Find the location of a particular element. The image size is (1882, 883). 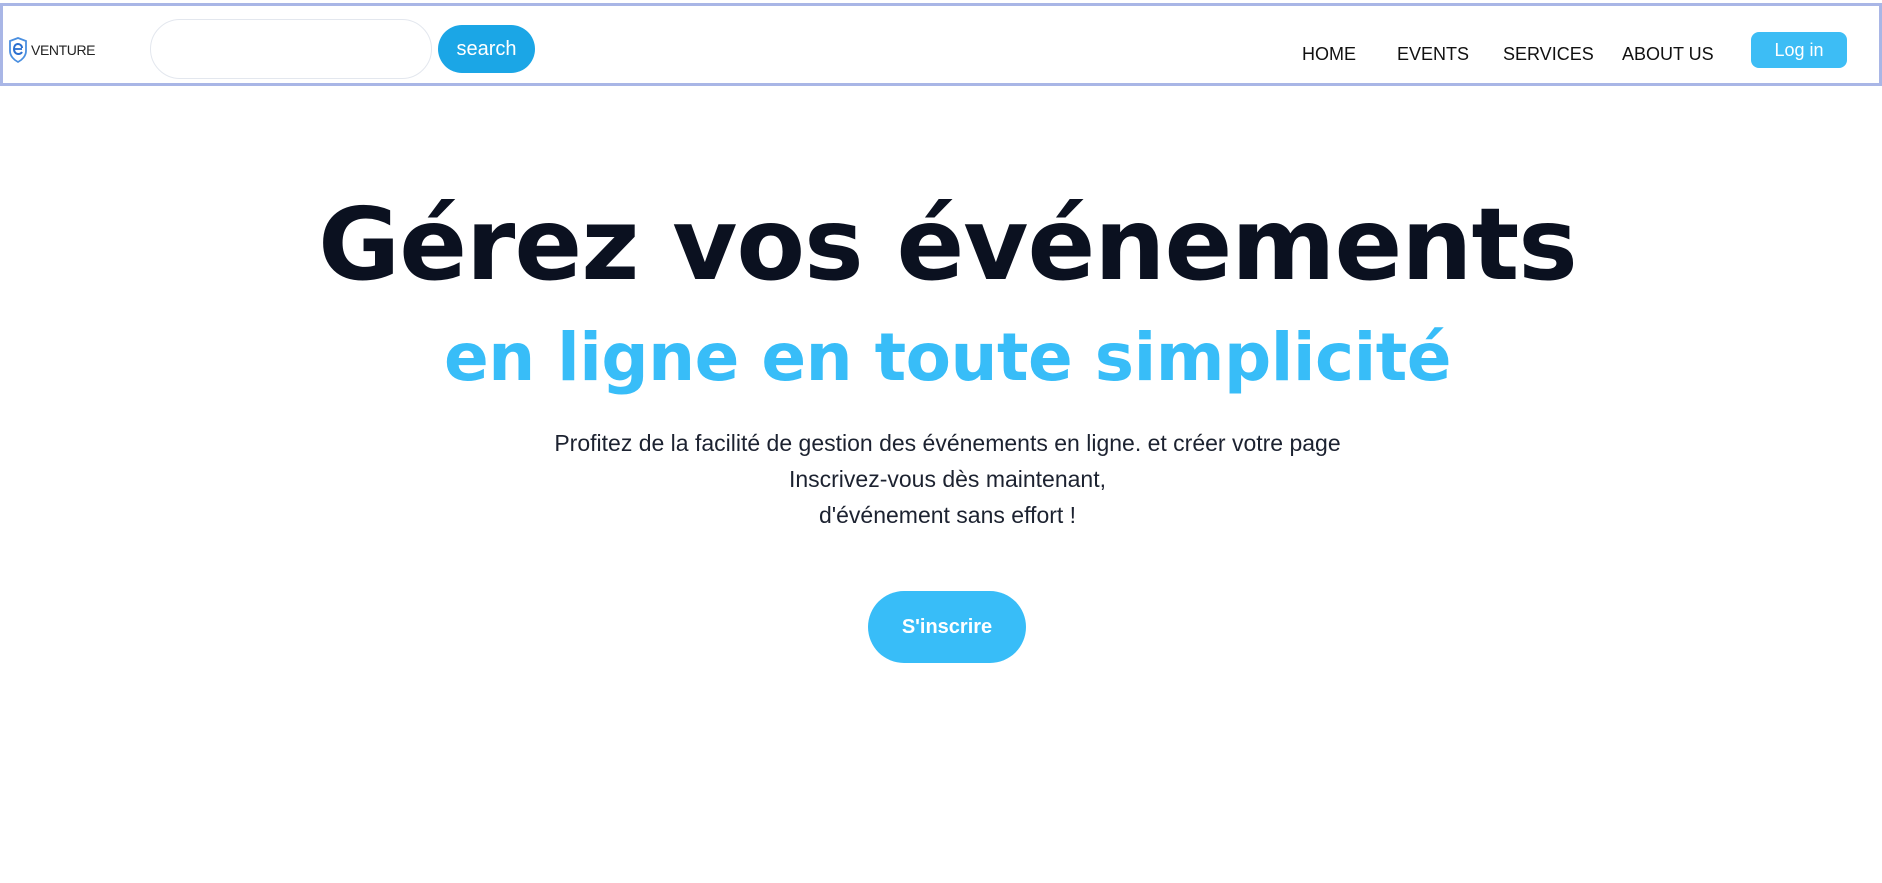

search-button: search is located at coordinates (486, 49).